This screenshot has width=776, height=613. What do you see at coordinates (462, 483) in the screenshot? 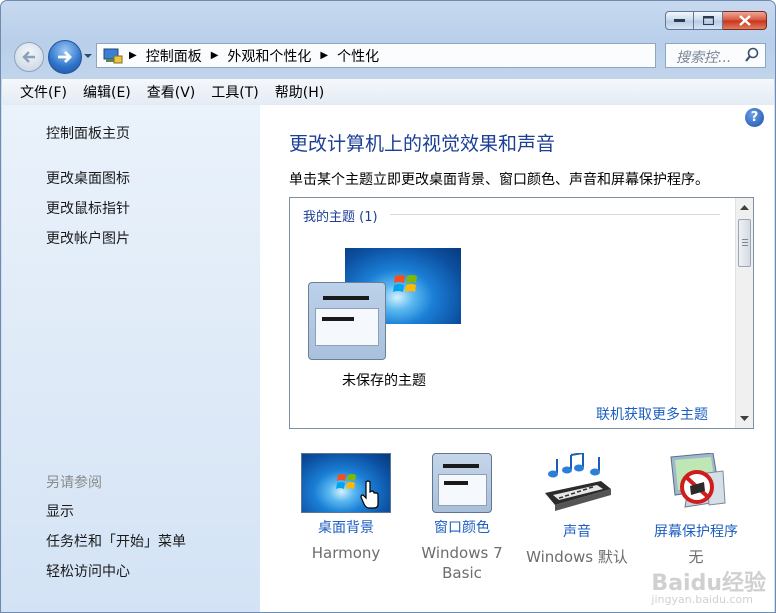
I see `window-color-icon` at bounding box center [462, 483].